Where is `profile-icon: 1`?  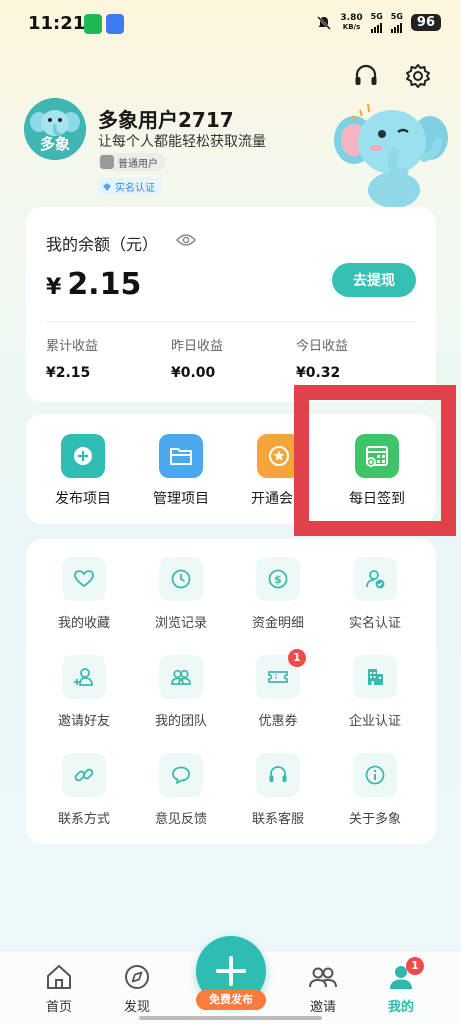
profile-icon: 1 is located at coordinates (405, 974).